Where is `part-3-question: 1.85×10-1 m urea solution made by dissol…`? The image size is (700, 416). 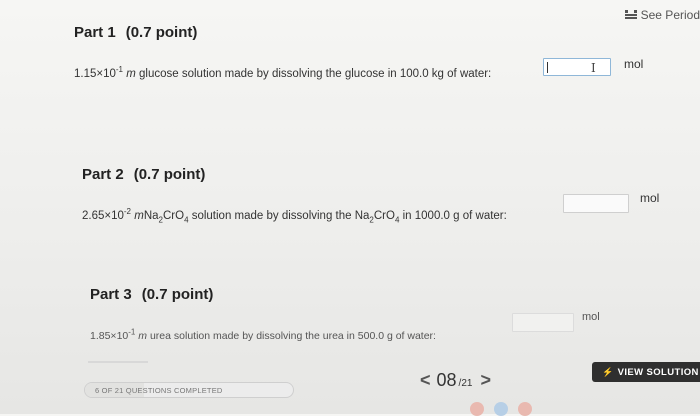 part-3-question: 1.85×10-1 m urea solution made by dissol… is located at coordinates (263, 334).